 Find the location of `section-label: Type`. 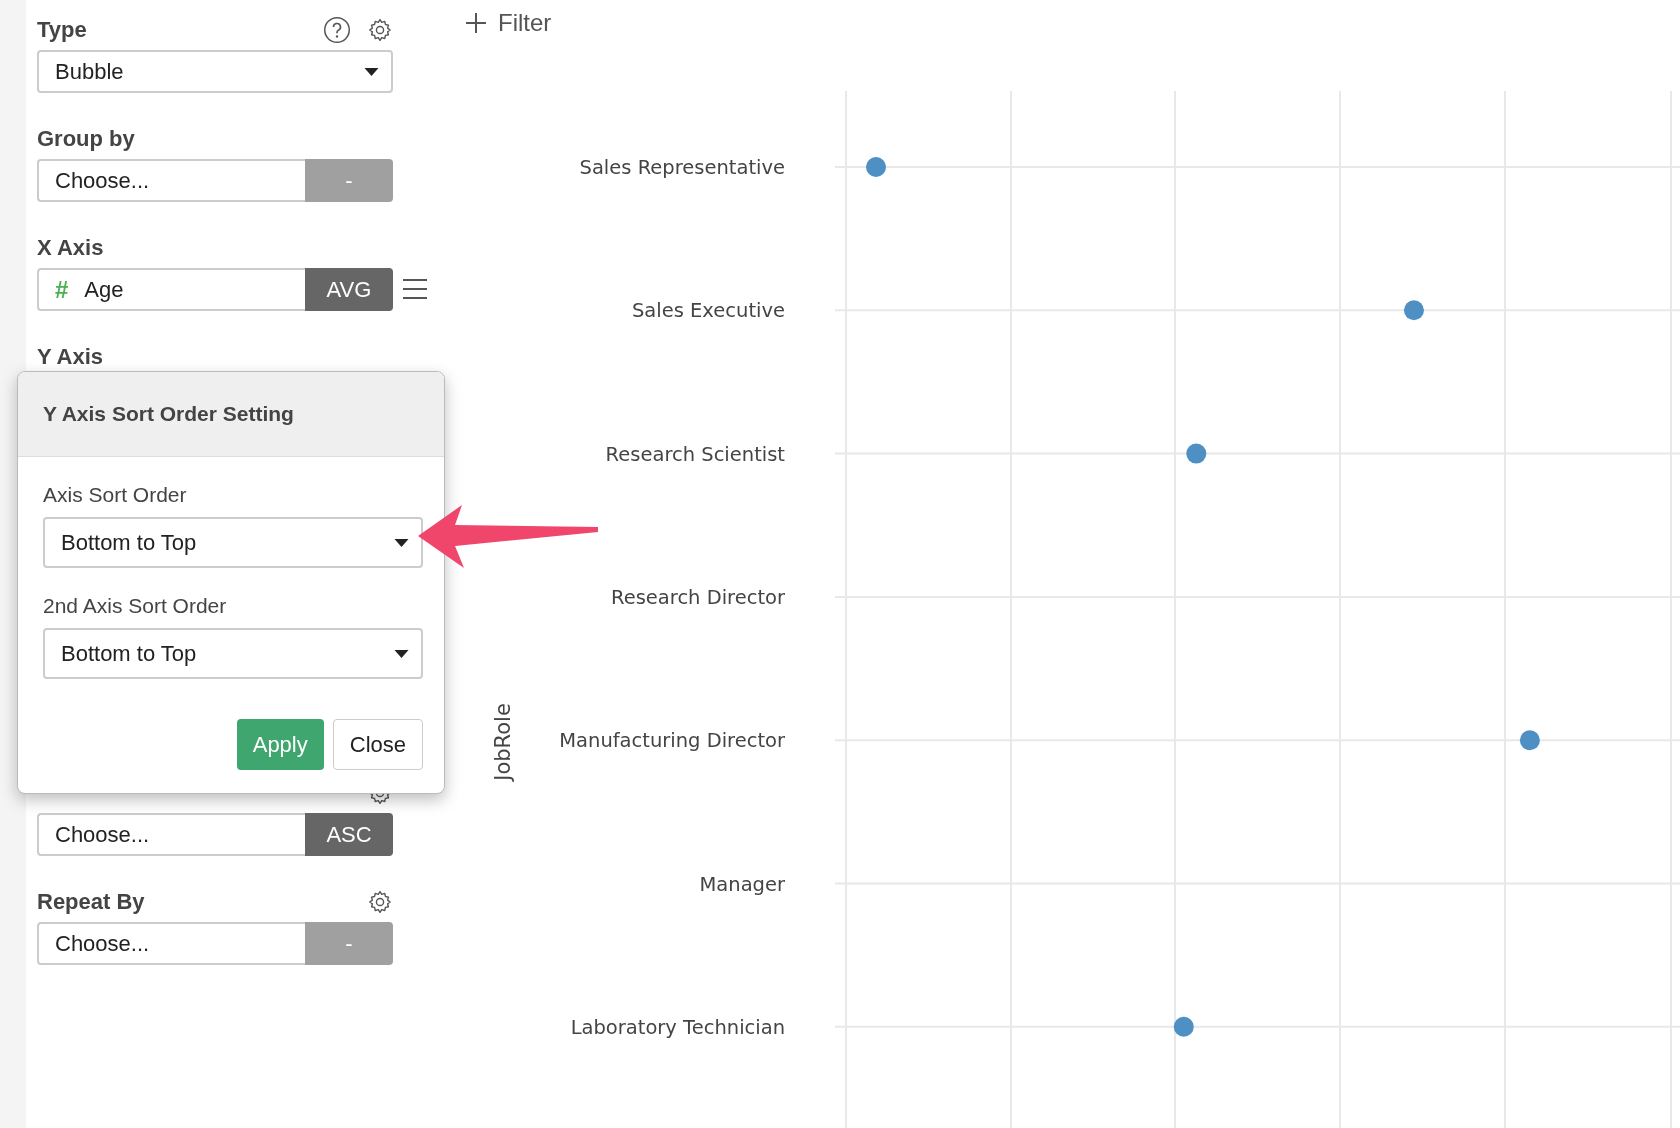

section-label: Type is located at coordinates (62, 30).